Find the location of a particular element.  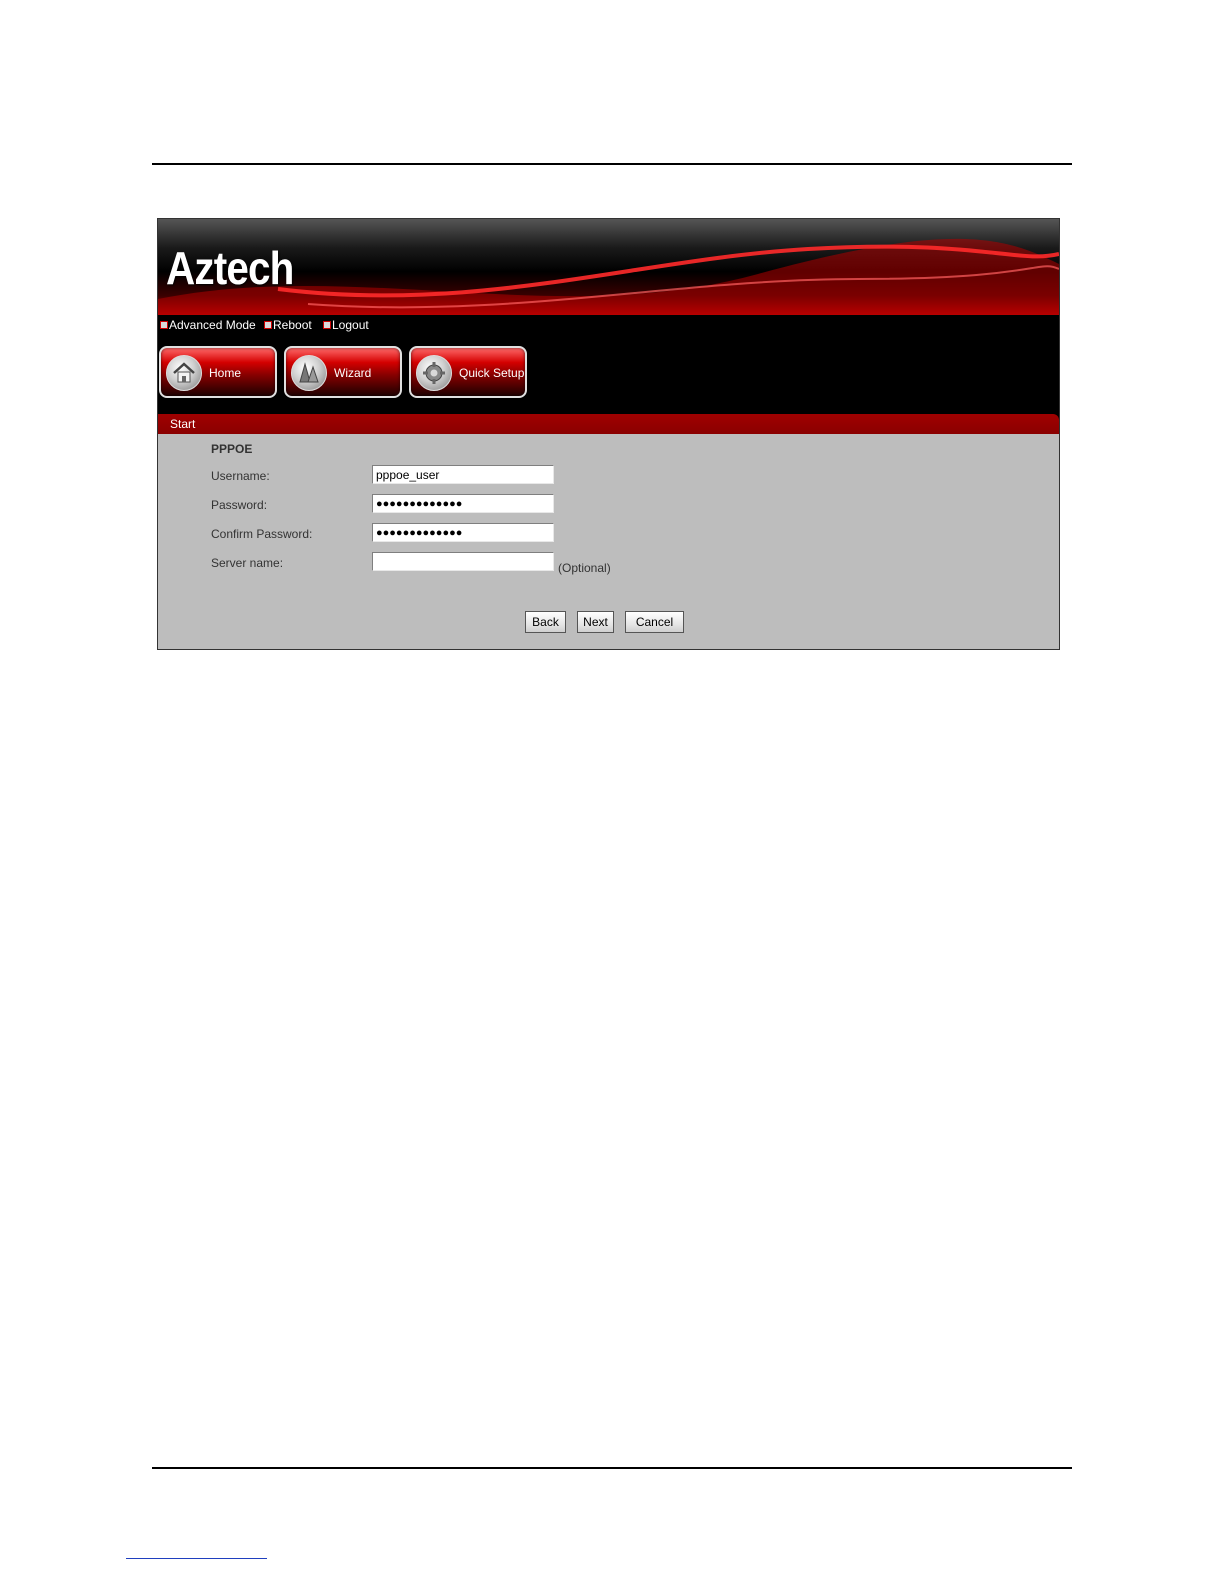

password-label: Password: is located at coordinates (239, 505).